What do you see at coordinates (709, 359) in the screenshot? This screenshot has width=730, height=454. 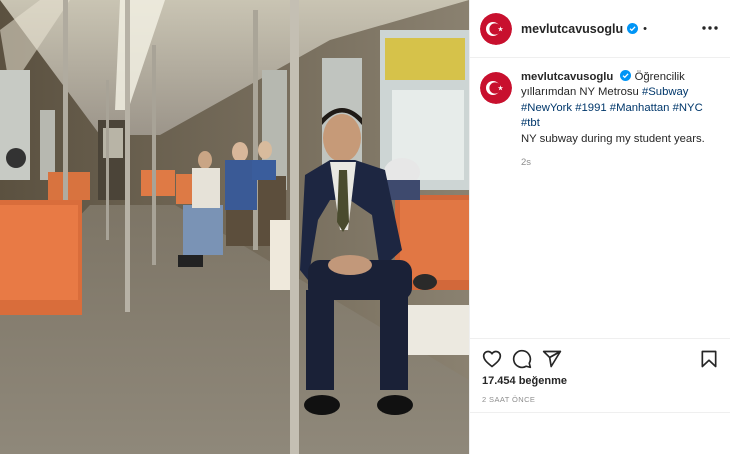 I see `bookmark-icon` at bounding box center [709, 359].